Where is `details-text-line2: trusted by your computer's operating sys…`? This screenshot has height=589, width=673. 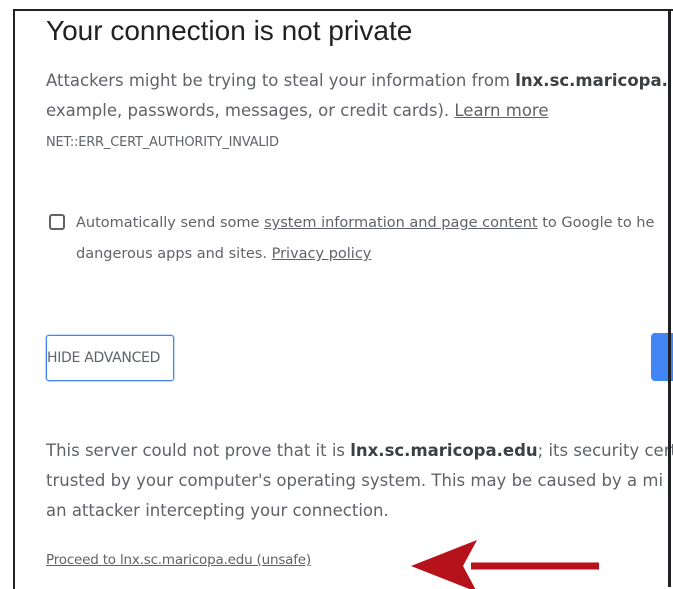
details-text-line2: trusted by your computer's operating sys… is located at coordinates (355, 480).